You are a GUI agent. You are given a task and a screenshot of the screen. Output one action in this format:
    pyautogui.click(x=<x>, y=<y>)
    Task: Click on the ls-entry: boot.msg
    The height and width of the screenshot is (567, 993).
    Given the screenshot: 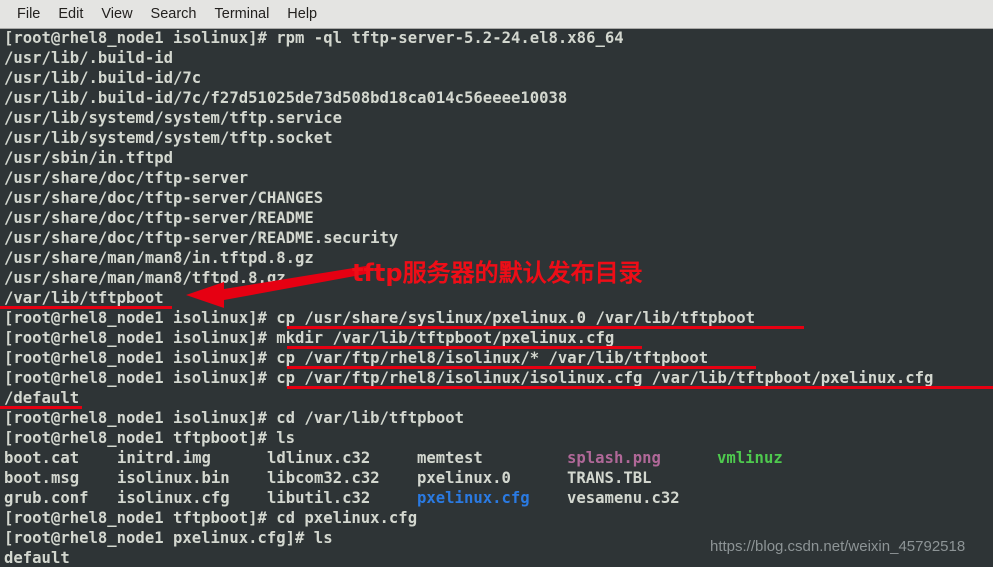 What is the action you would take?
    pyautogui.click(x=42, y=478)
    